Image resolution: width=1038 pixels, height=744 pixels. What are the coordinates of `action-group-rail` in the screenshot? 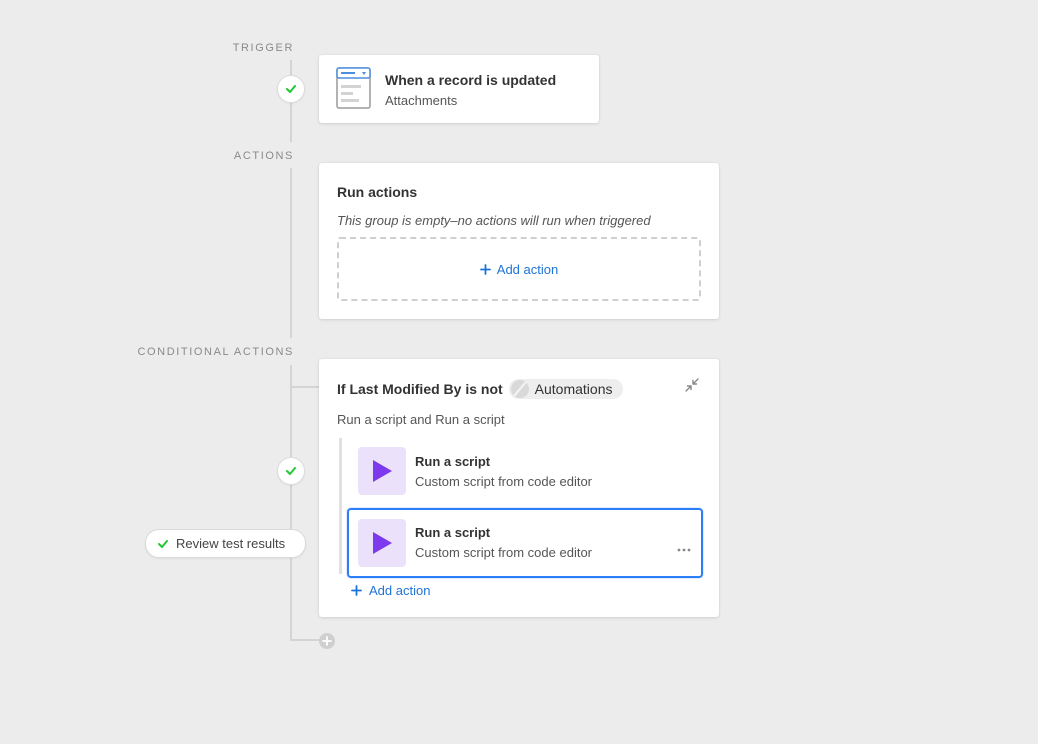 It's located at (340, 506).